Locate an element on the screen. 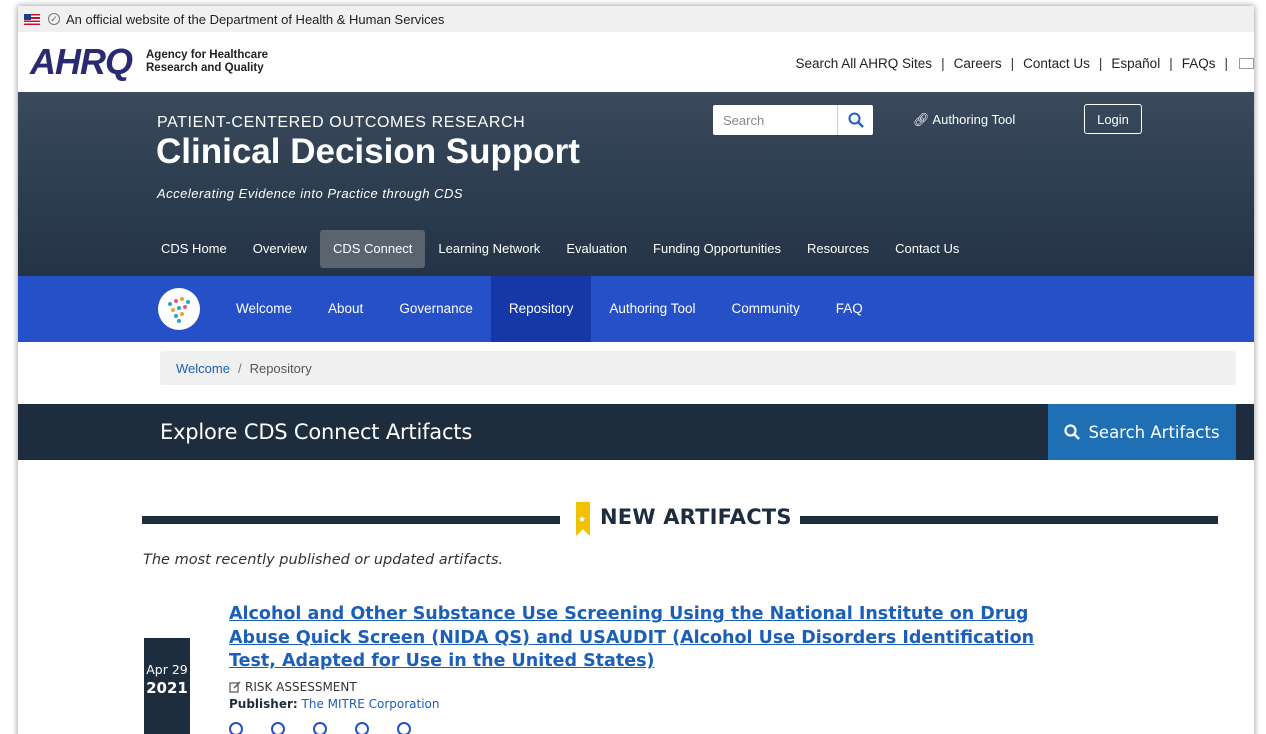 The height and width of the screenshot is (734, 1266). artifact-tags is located at coordinates (334, 728).